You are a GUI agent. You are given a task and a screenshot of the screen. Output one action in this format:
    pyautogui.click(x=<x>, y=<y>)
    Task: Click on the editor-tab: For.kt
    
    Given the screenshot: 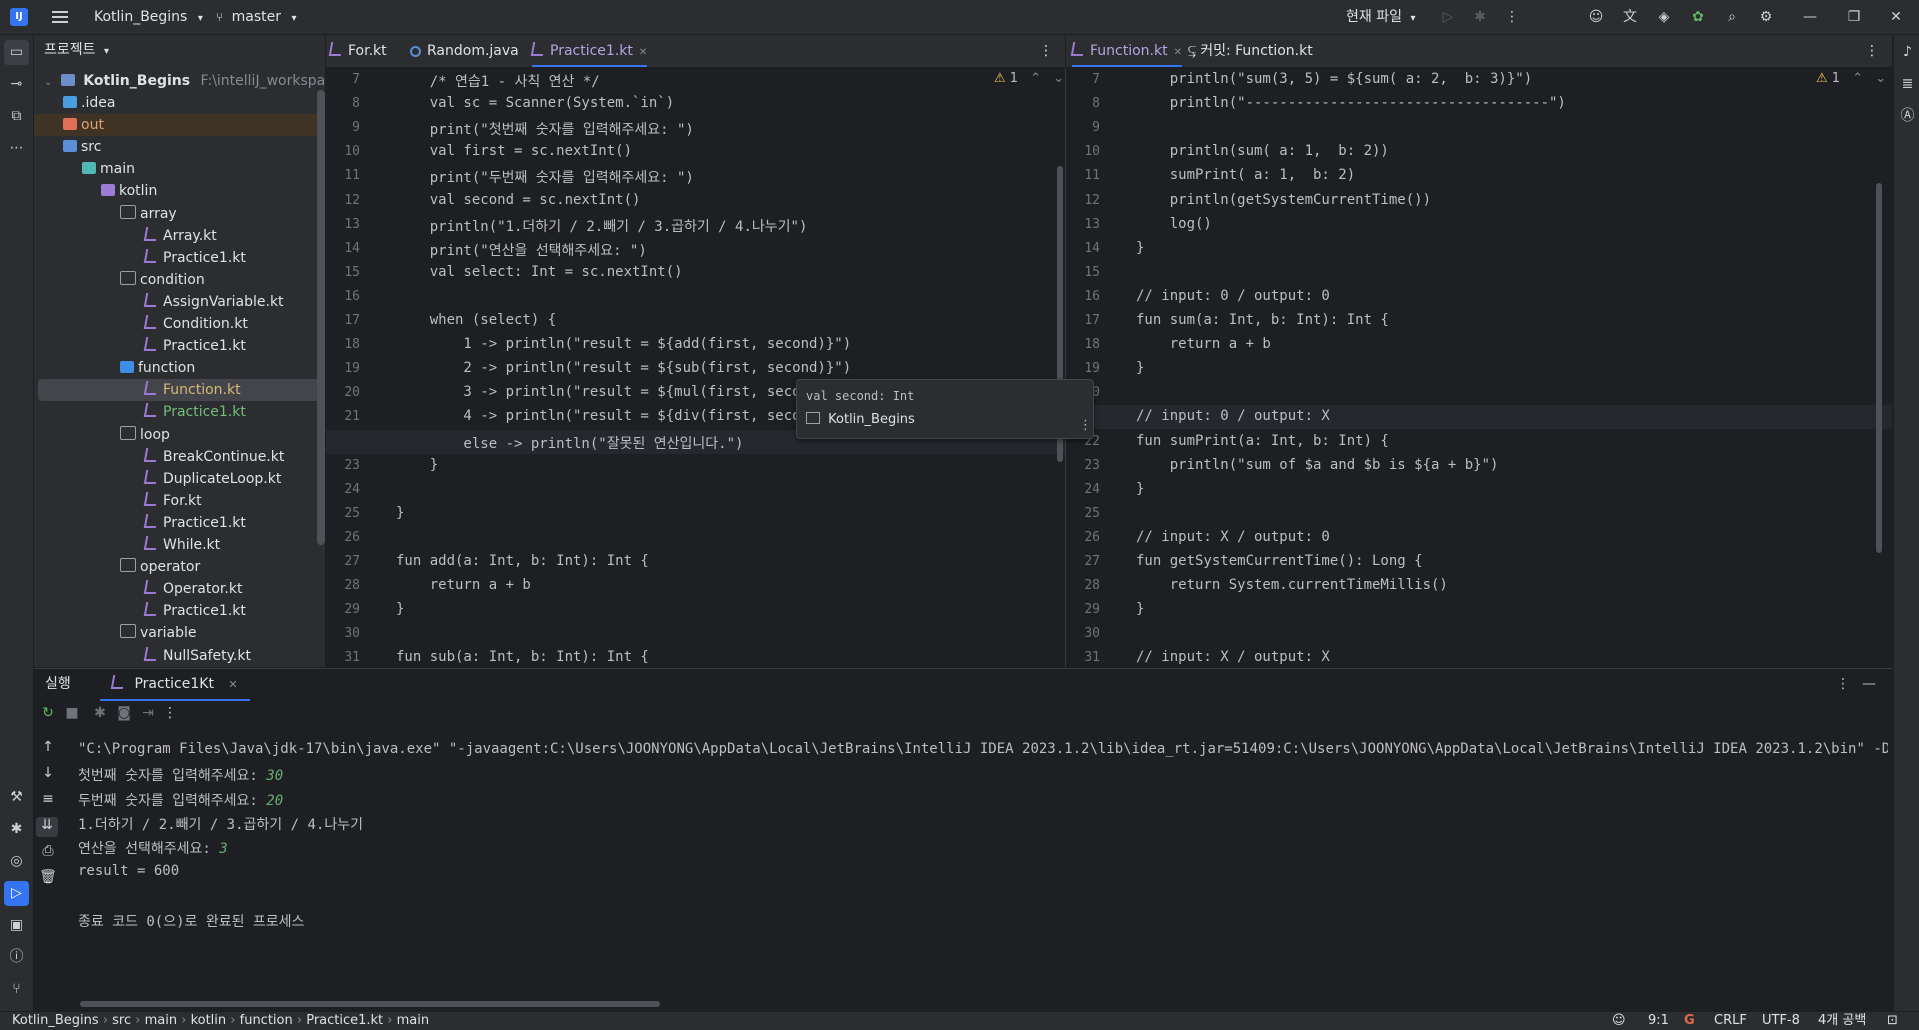 What is the action you would take?
    pyautogui.click(x=357, y=51)
    